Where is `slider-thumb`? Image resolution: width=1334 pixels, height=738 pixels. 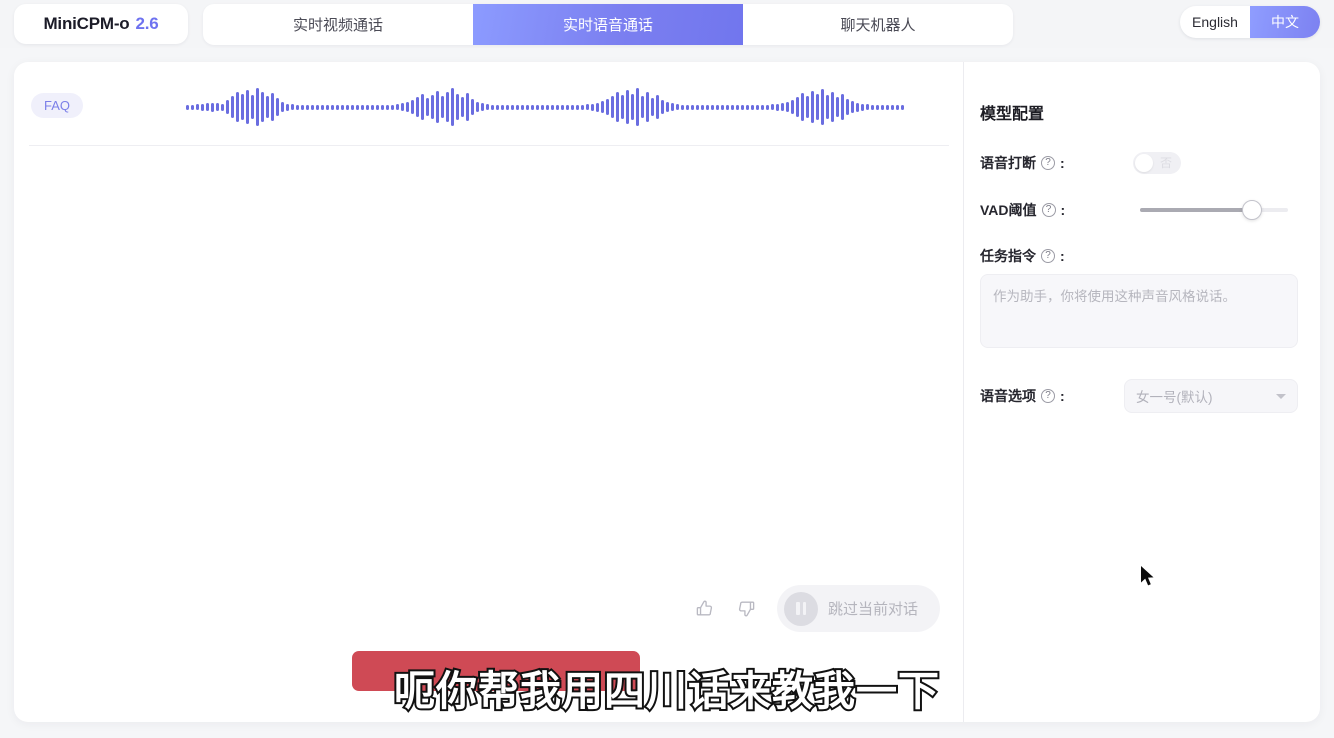
slider-thumb is located at coordinates (1252, 210).